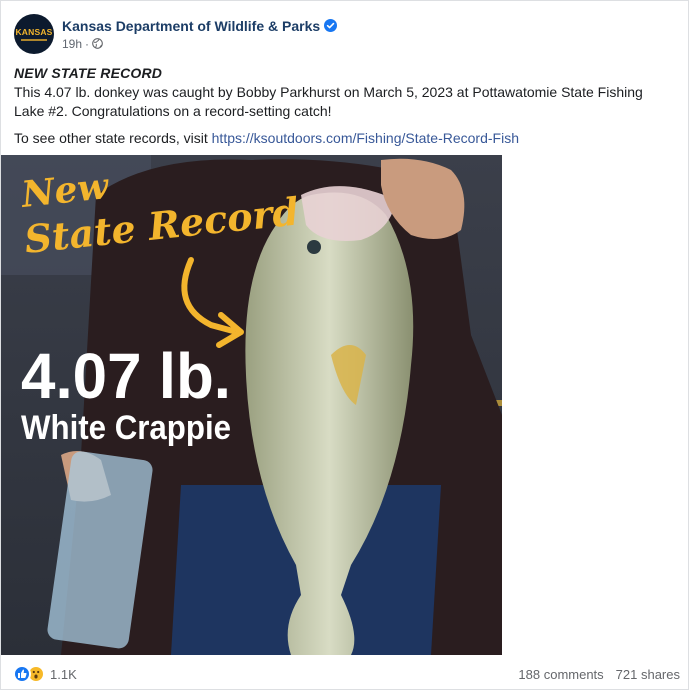  Describe the element at coordinates (113, 138) in the screenshot. I see `link-prefix: To see other state records, visit` at that location.